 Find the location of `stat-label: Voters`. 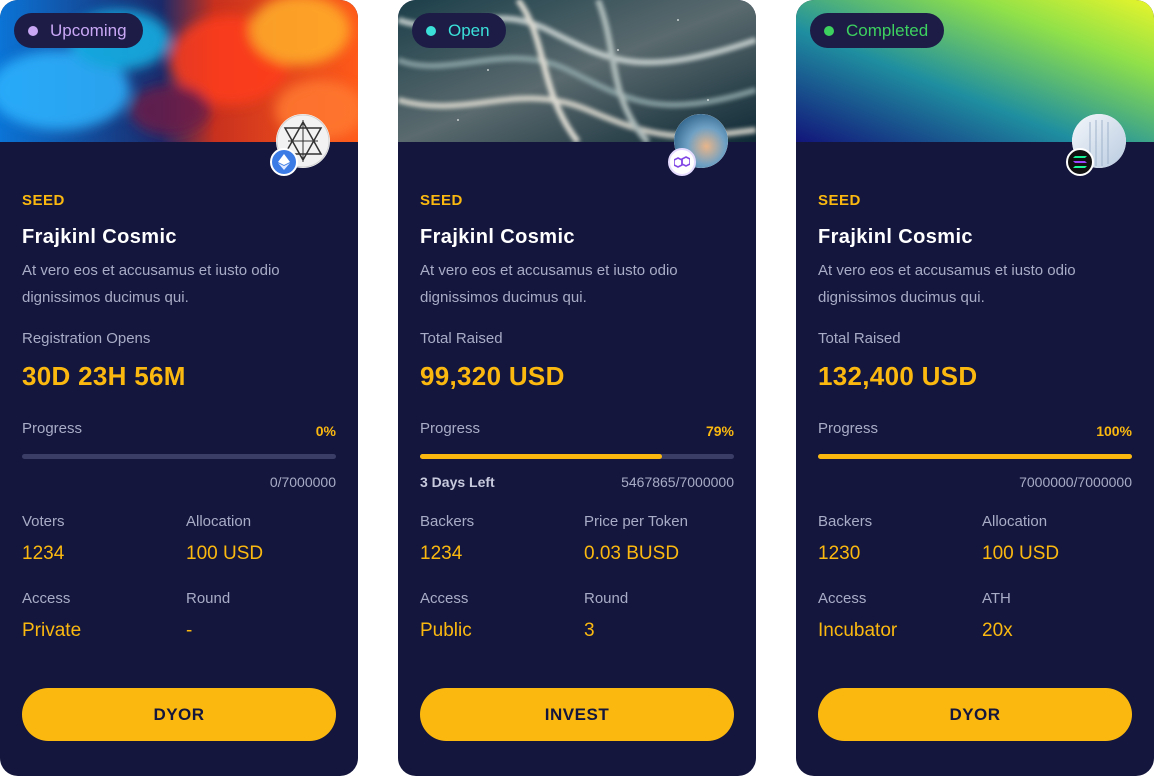

stat-label: Voters is located at coordinates (43, 521).